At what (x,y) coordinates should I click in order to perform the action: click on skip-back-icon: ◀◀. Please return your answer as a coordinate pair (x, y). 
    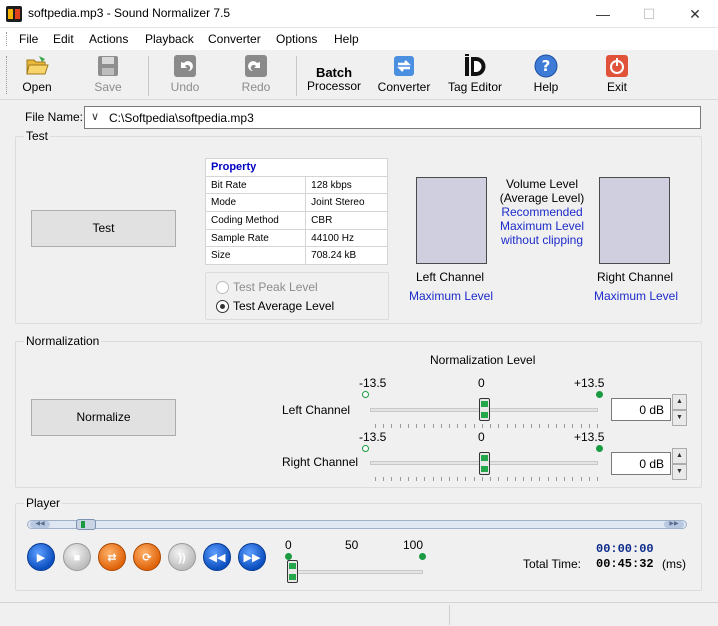
    Looking at the image, I should click on (217, 558).